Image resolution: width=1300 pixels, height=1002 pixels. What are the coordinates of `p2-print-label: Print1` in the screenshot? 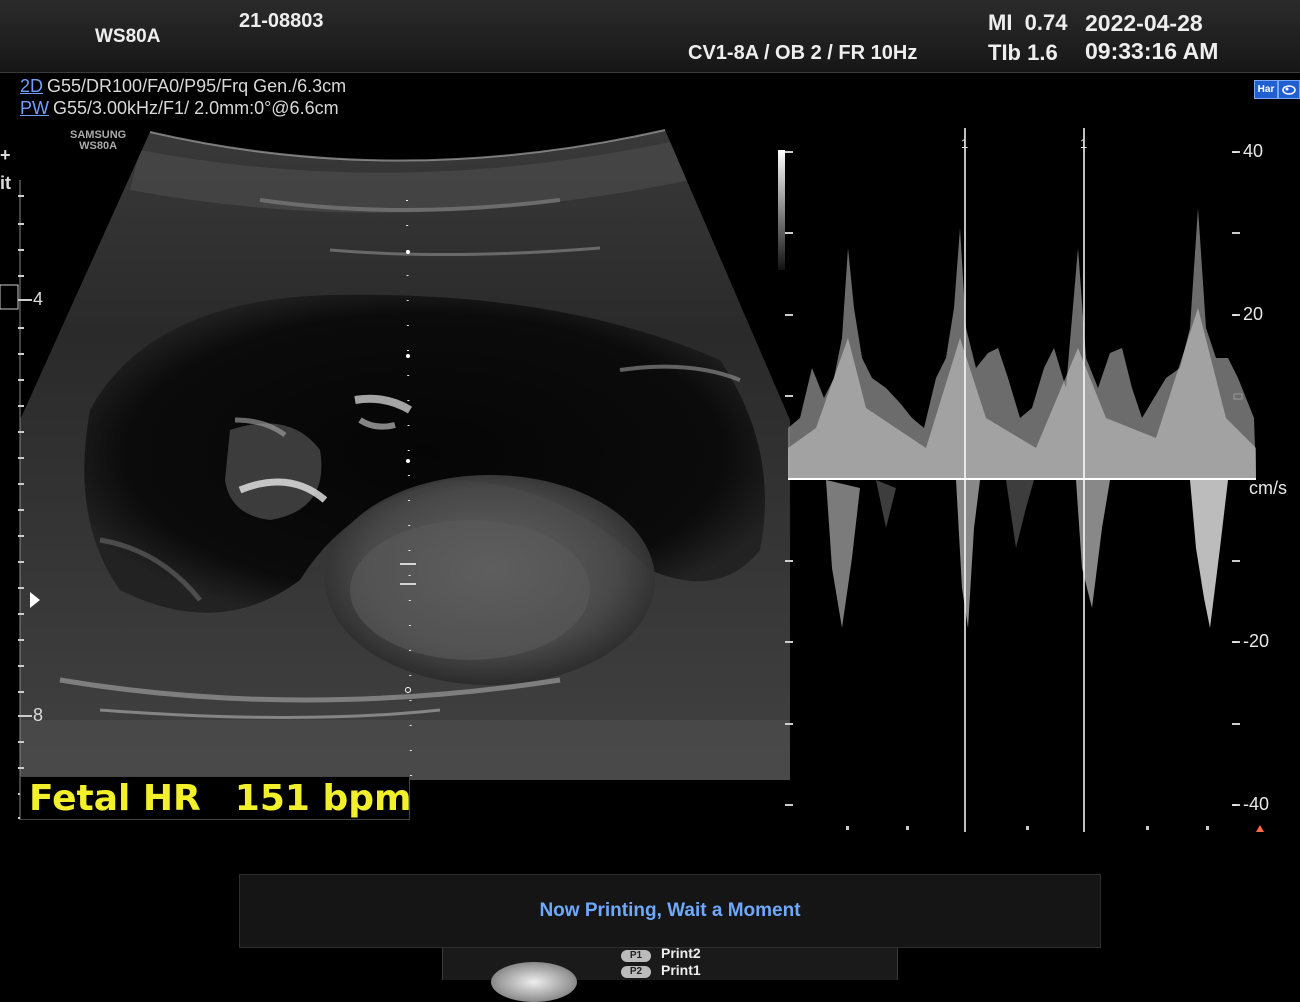 It's located at (681, 970).